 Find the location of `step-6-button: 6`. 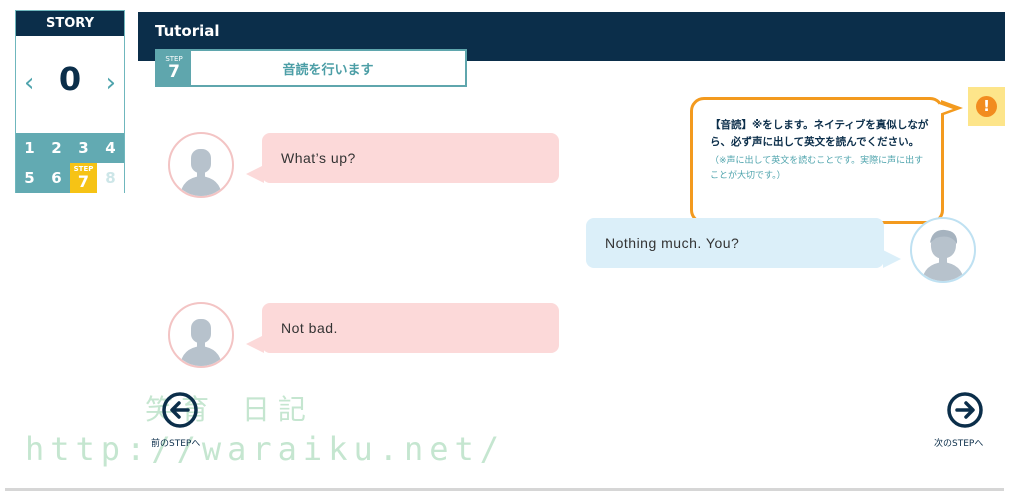

step-6-button: 6 is located at coordinates (56, 178).